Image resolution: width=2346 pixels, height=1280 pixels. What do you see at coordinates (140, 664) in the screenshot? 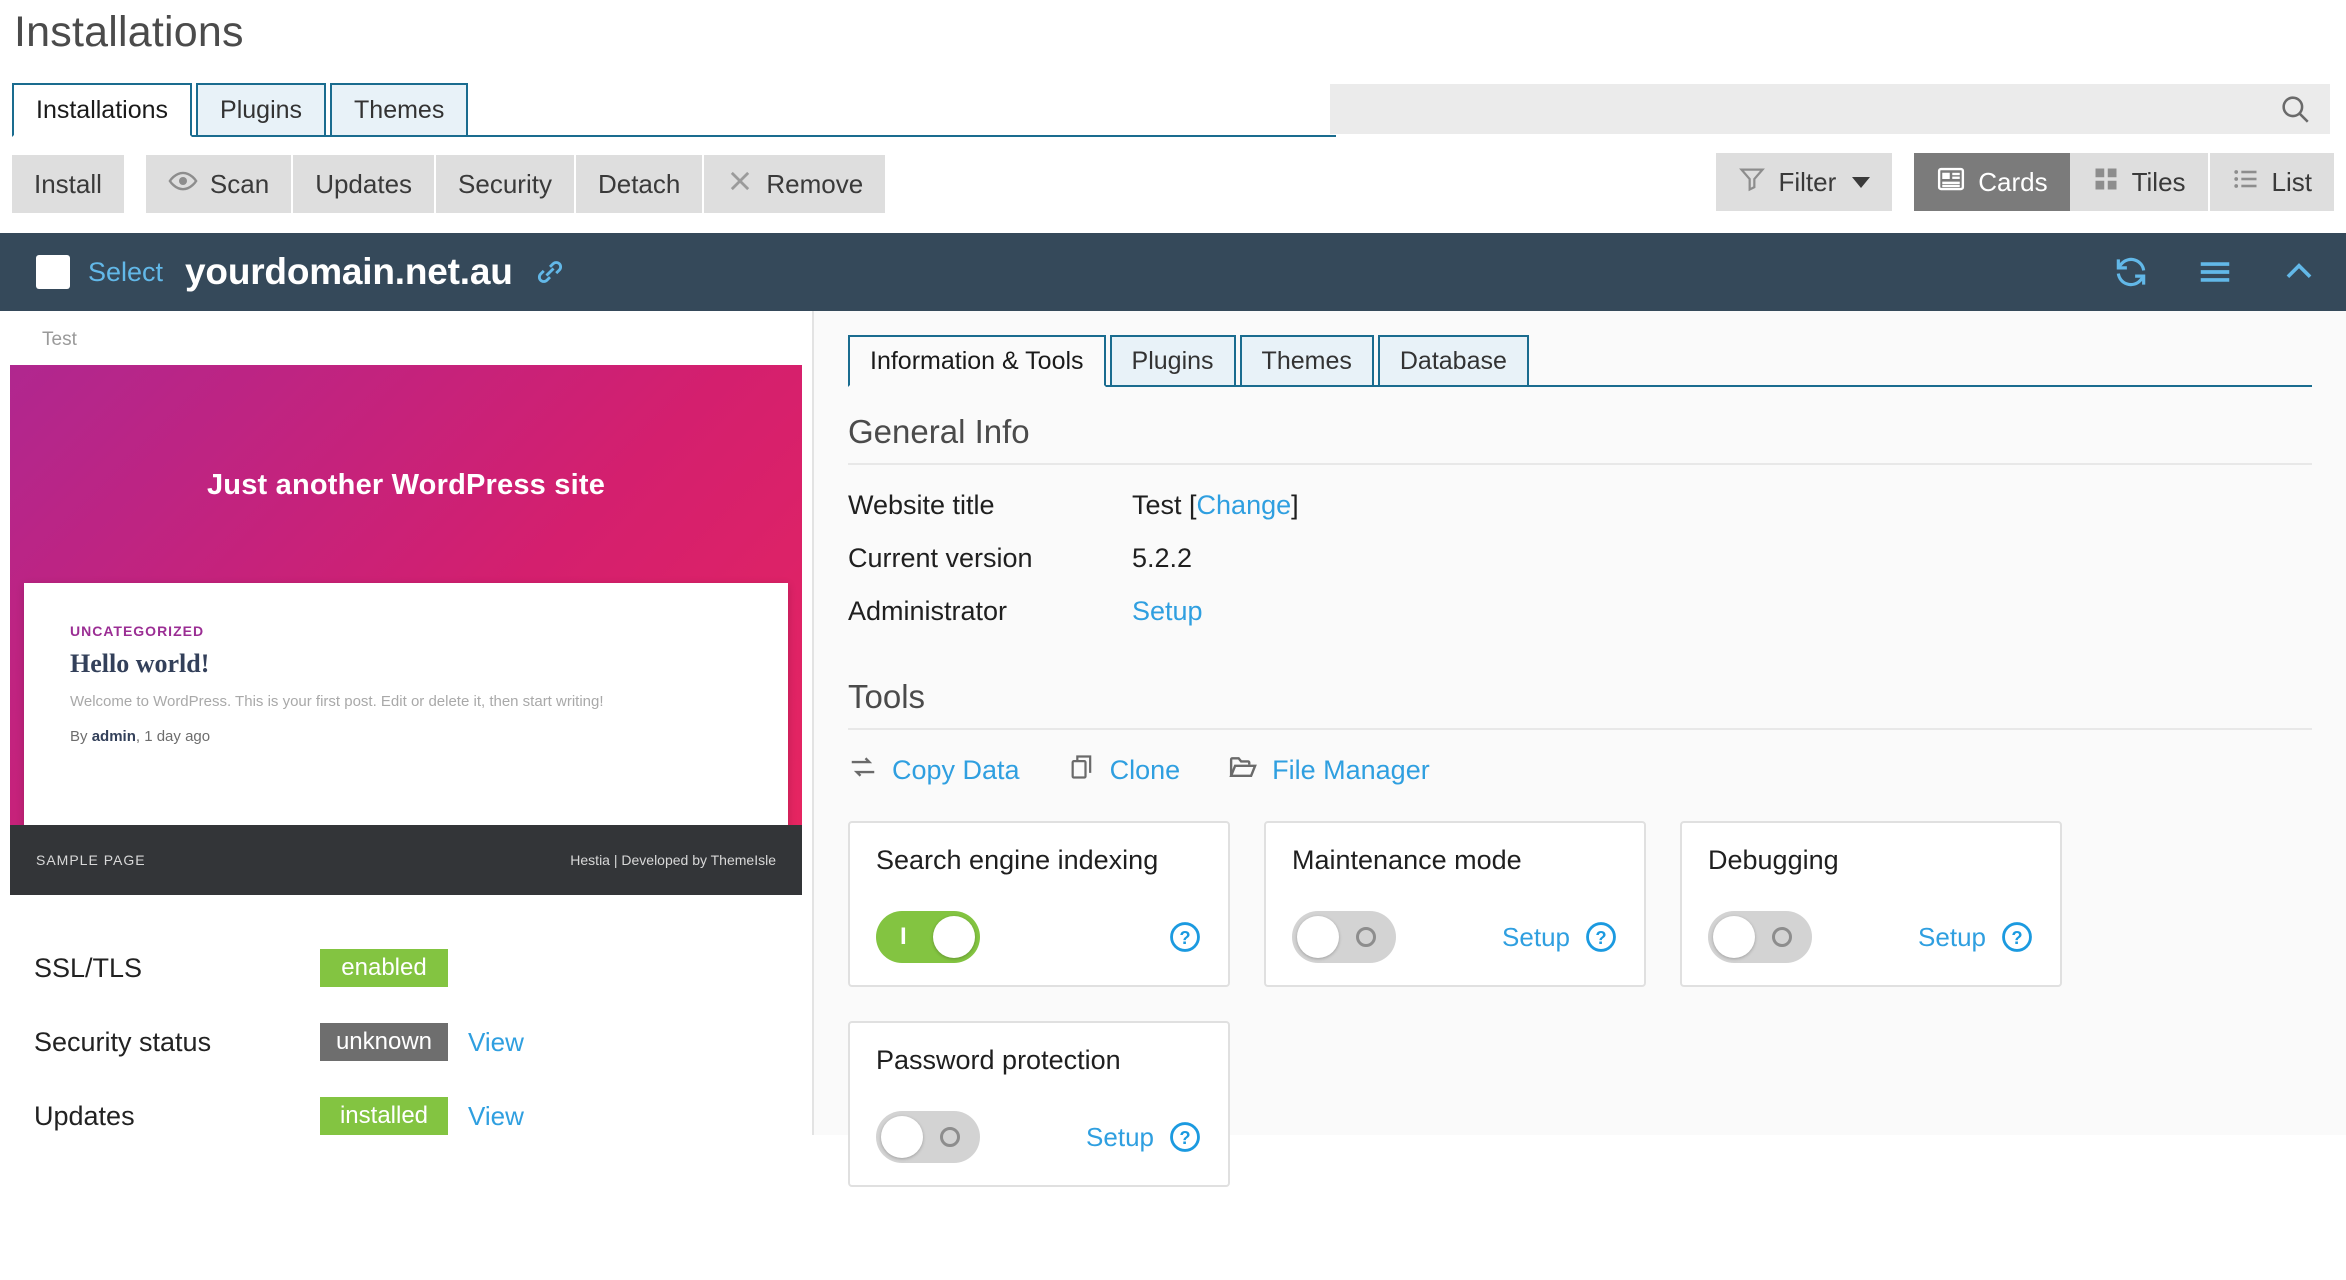
I see `post-title: Hello world!` at bounding box center [140, 664].